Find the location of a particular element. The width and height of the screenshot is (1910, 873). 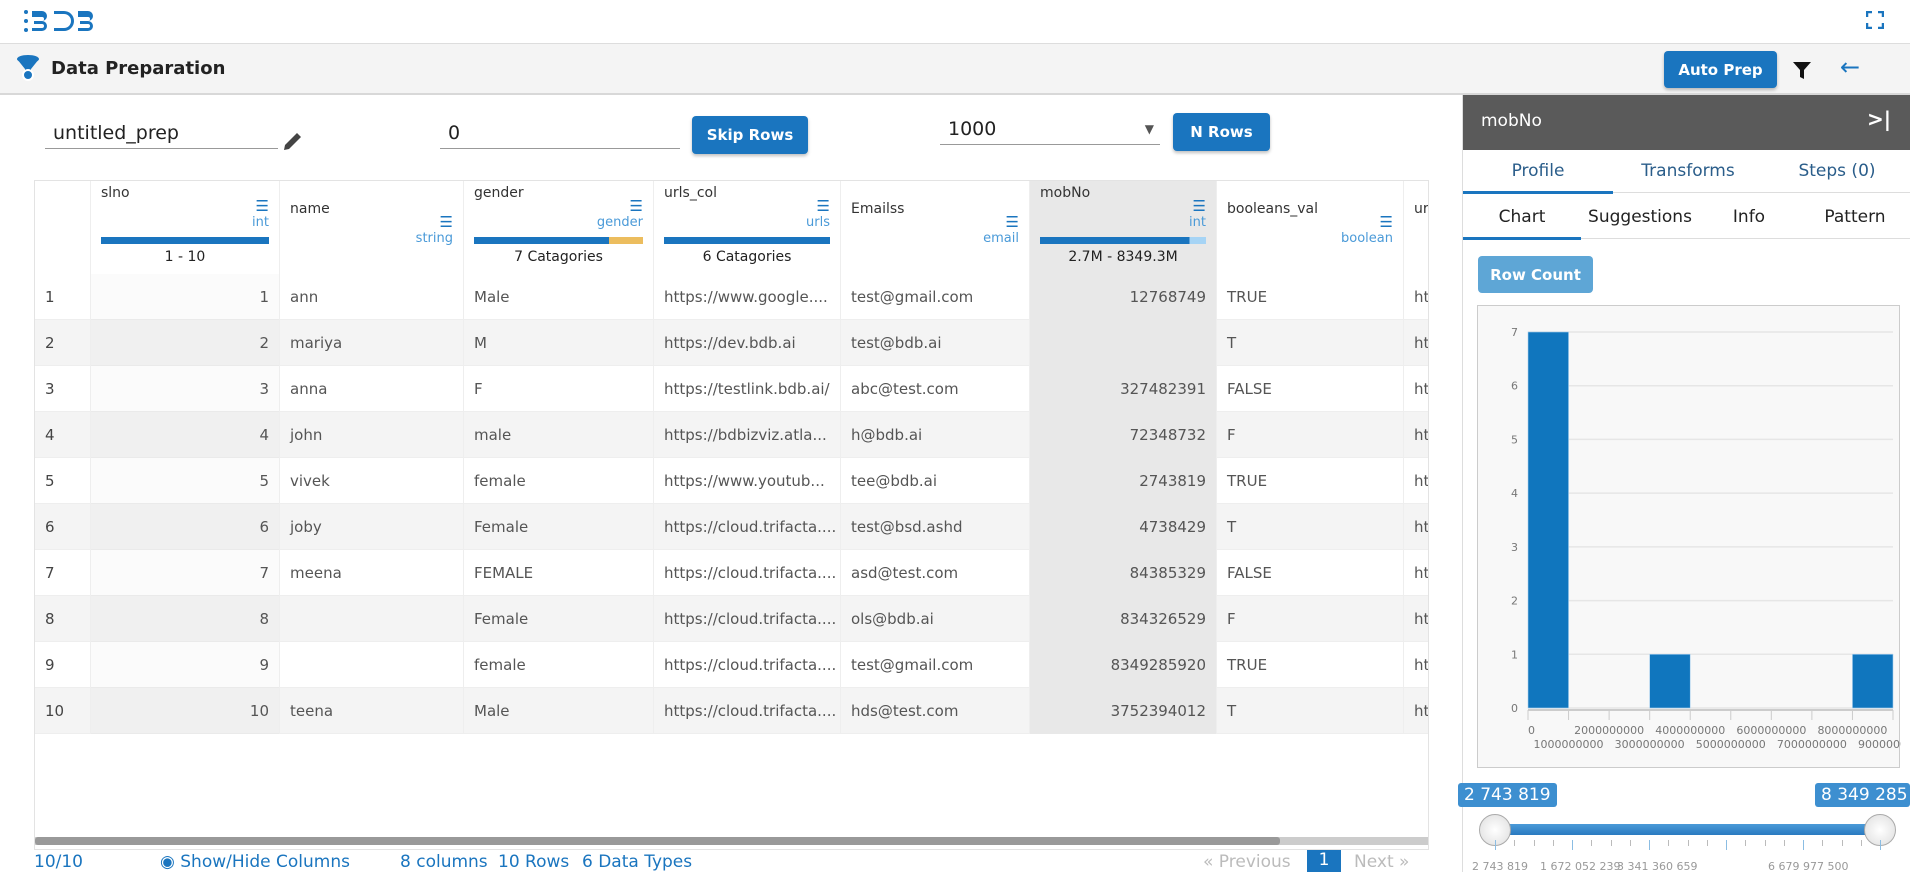

table-cell: test@gmail.com is located at coordinates (935, 665).